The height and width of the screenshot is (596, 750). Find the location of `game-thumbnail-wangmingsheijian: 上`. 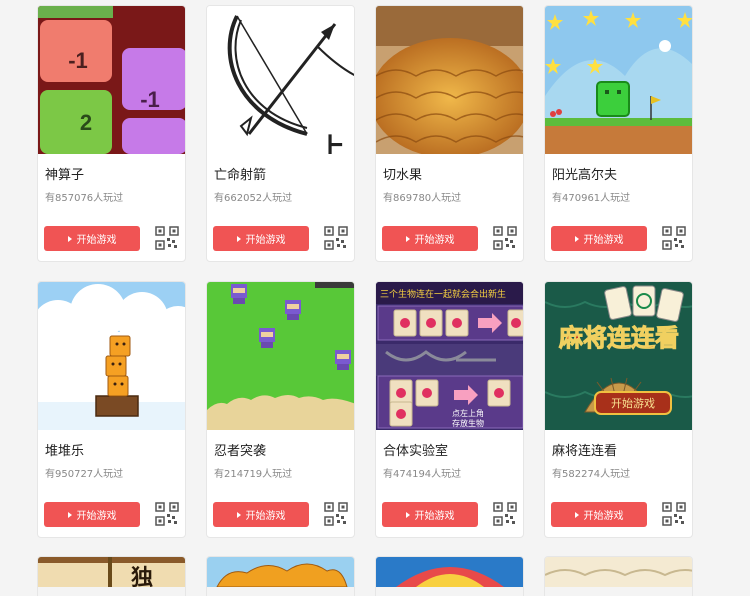

game-thumbnail-wangmingsheijian: 上 is located at coordinates (280, 80).